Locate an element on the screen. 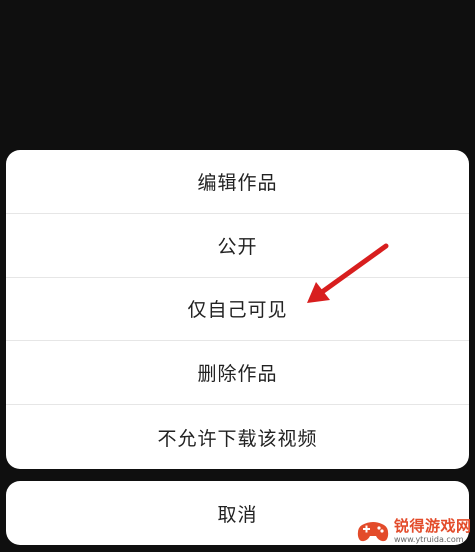 Image resolution: width=475 pixels, height=552 pixels. gamepad-logo-icon is located at coordinates (373, 532).